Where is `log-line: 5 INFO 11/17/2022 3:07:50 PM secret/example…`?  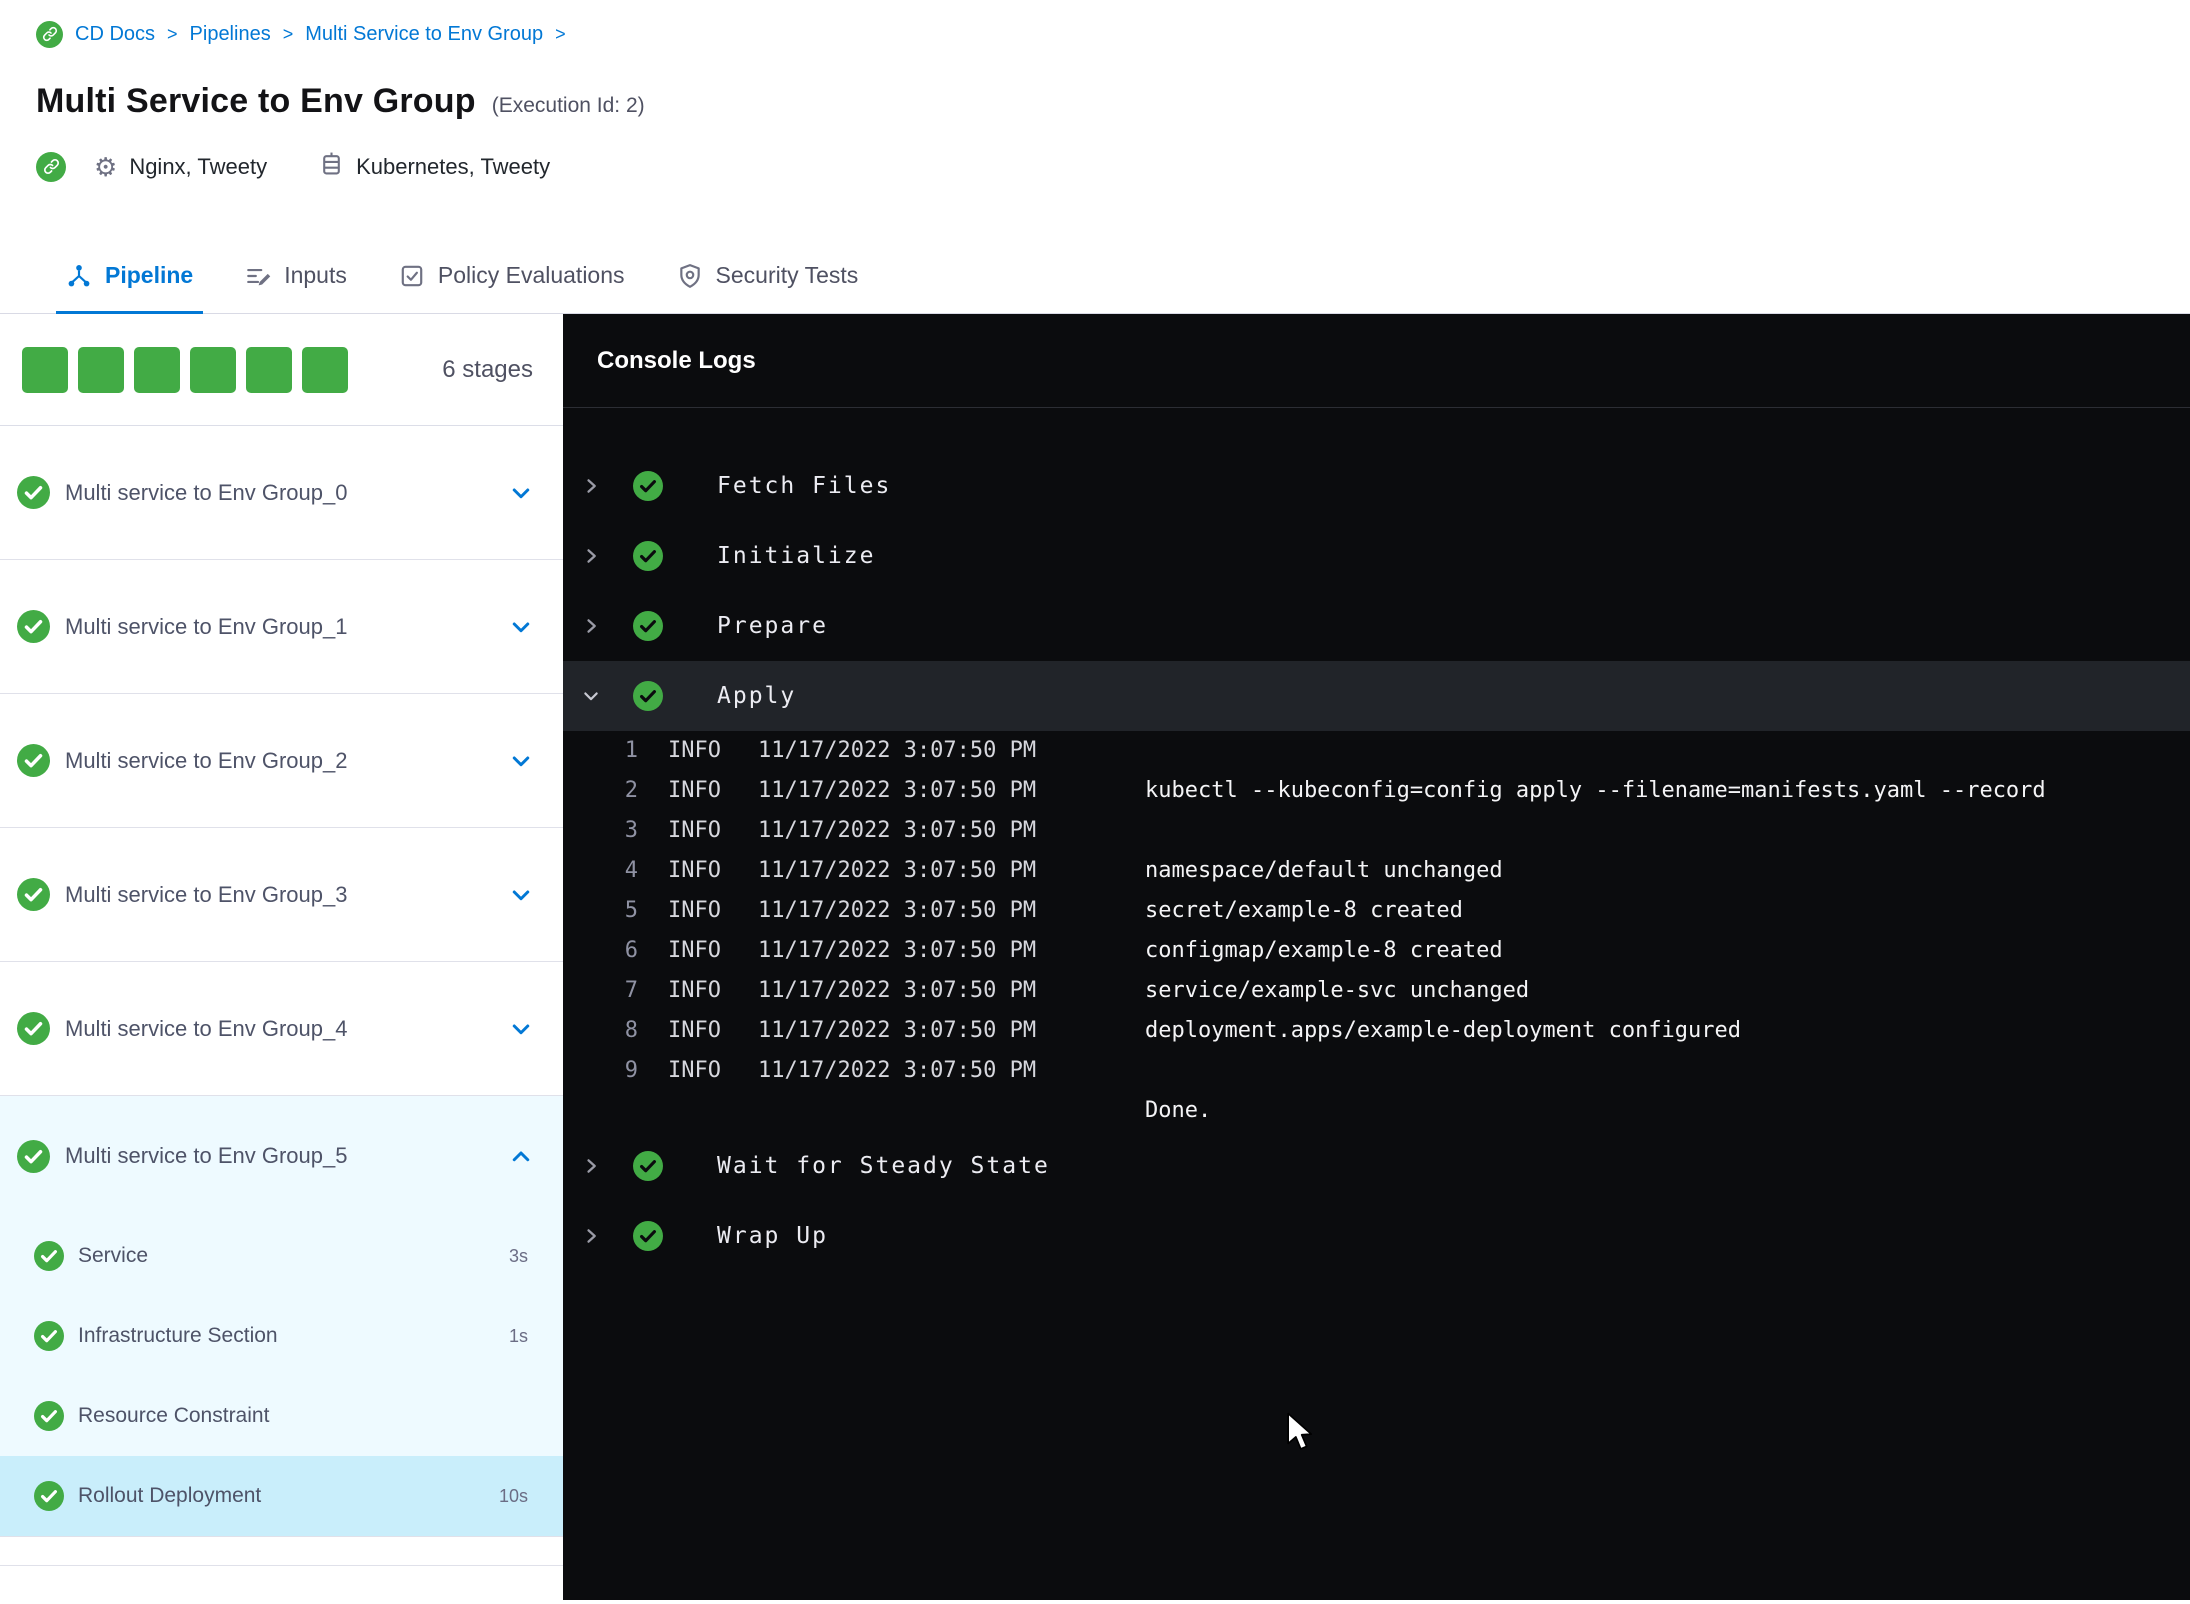 log-line: 5 INFO 11/17/2022 3:07:50 PM secret/example… is located at coordinates (1376, 911).